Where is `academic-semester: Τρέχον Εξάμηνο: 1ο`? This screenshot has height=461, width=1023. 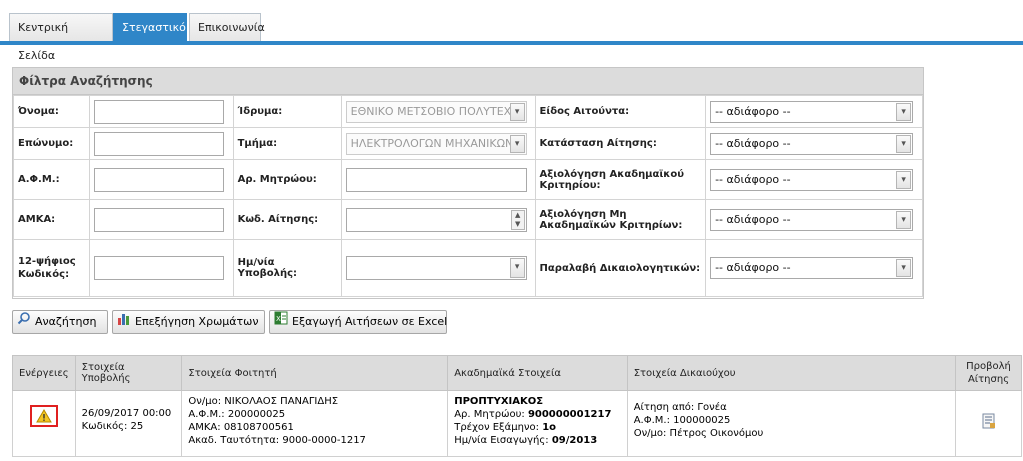 academic-semester: Τρέχον Εξάμηνο: 1ο is located at coordinates (537, 427).